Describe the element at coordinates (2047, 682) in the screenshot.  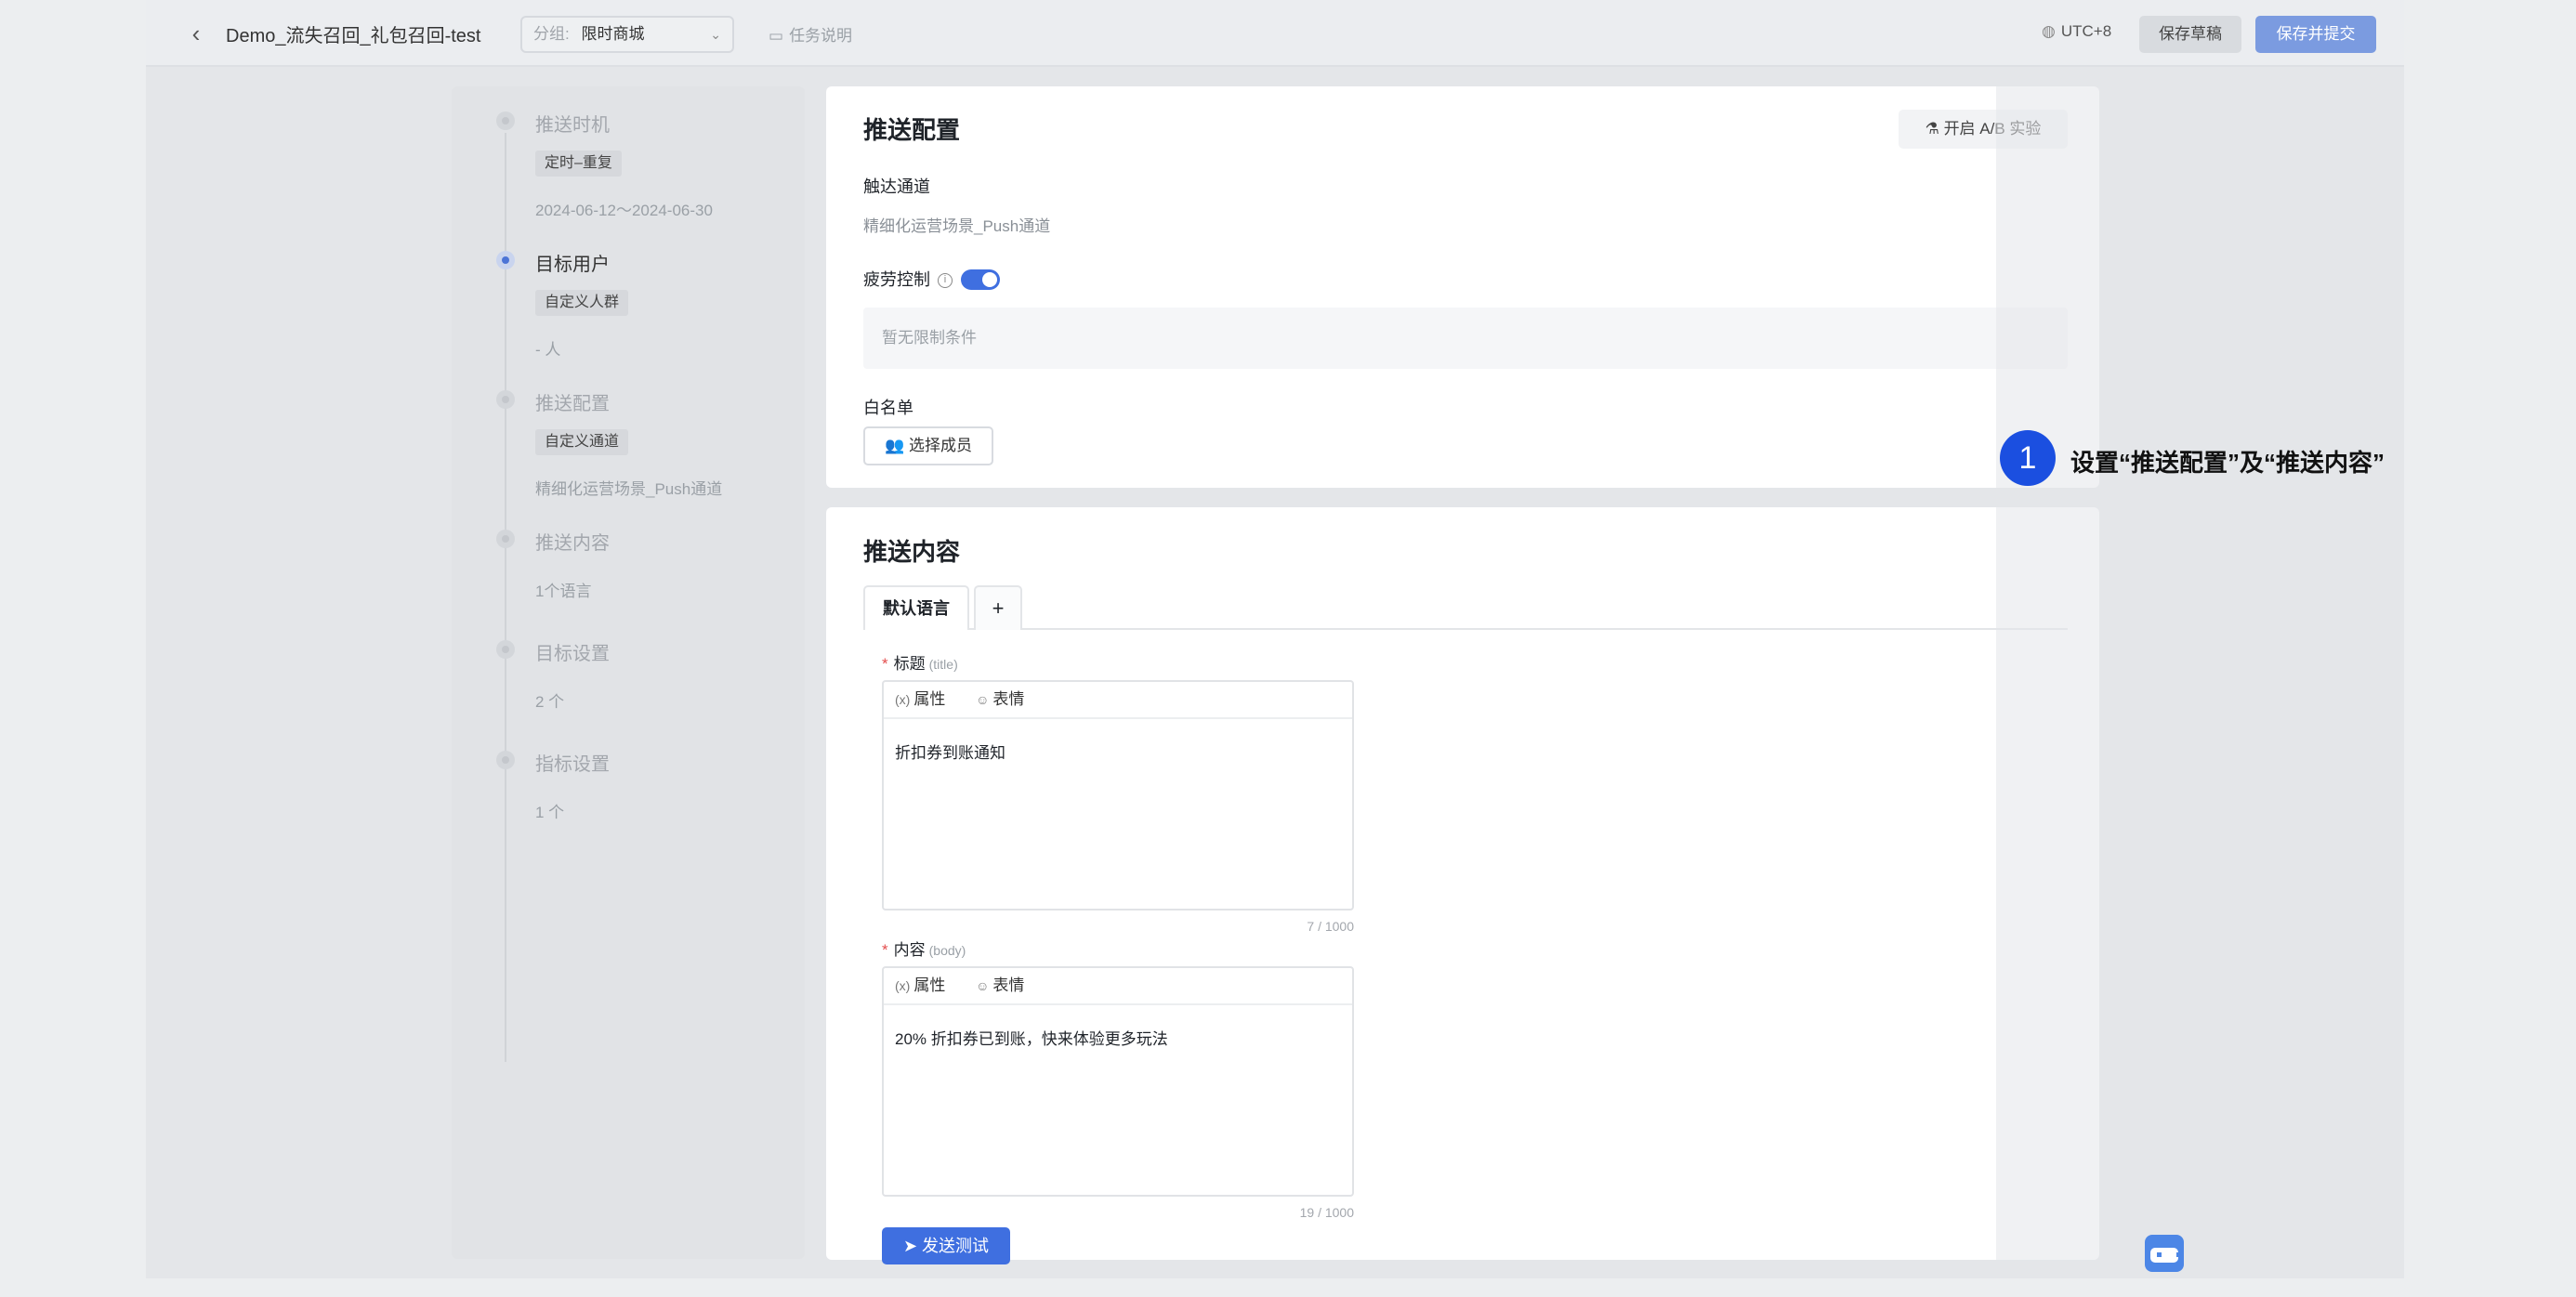
I see `dim-overlay` at that location.